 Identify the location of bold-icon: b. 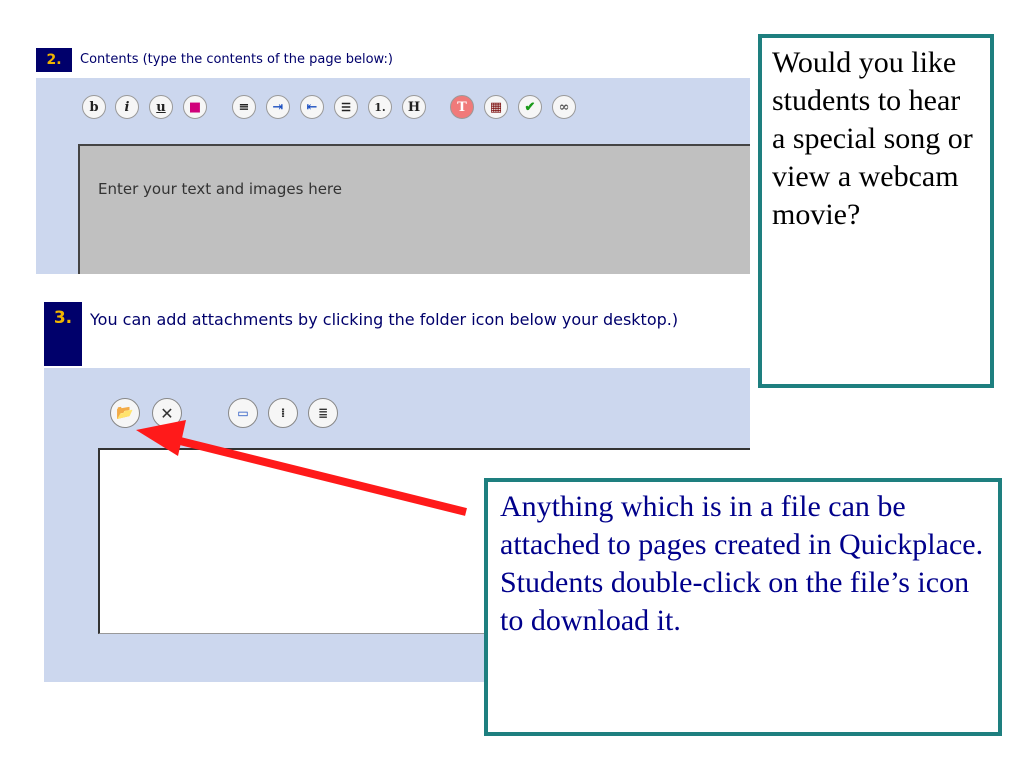
(94, 107).